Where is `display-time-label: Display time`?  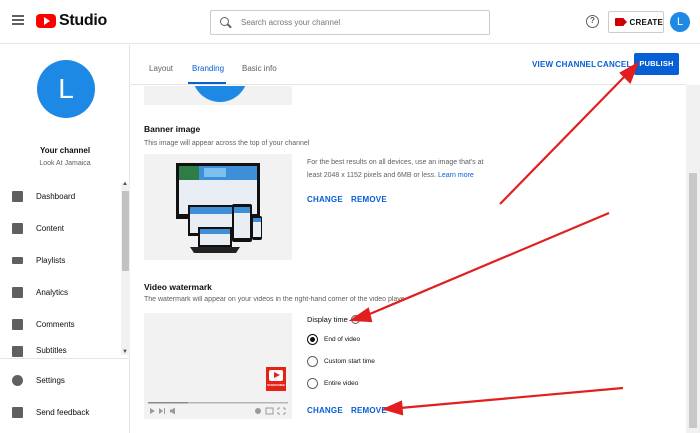
display-time-label: Display time is located at coordinates (327, 319).